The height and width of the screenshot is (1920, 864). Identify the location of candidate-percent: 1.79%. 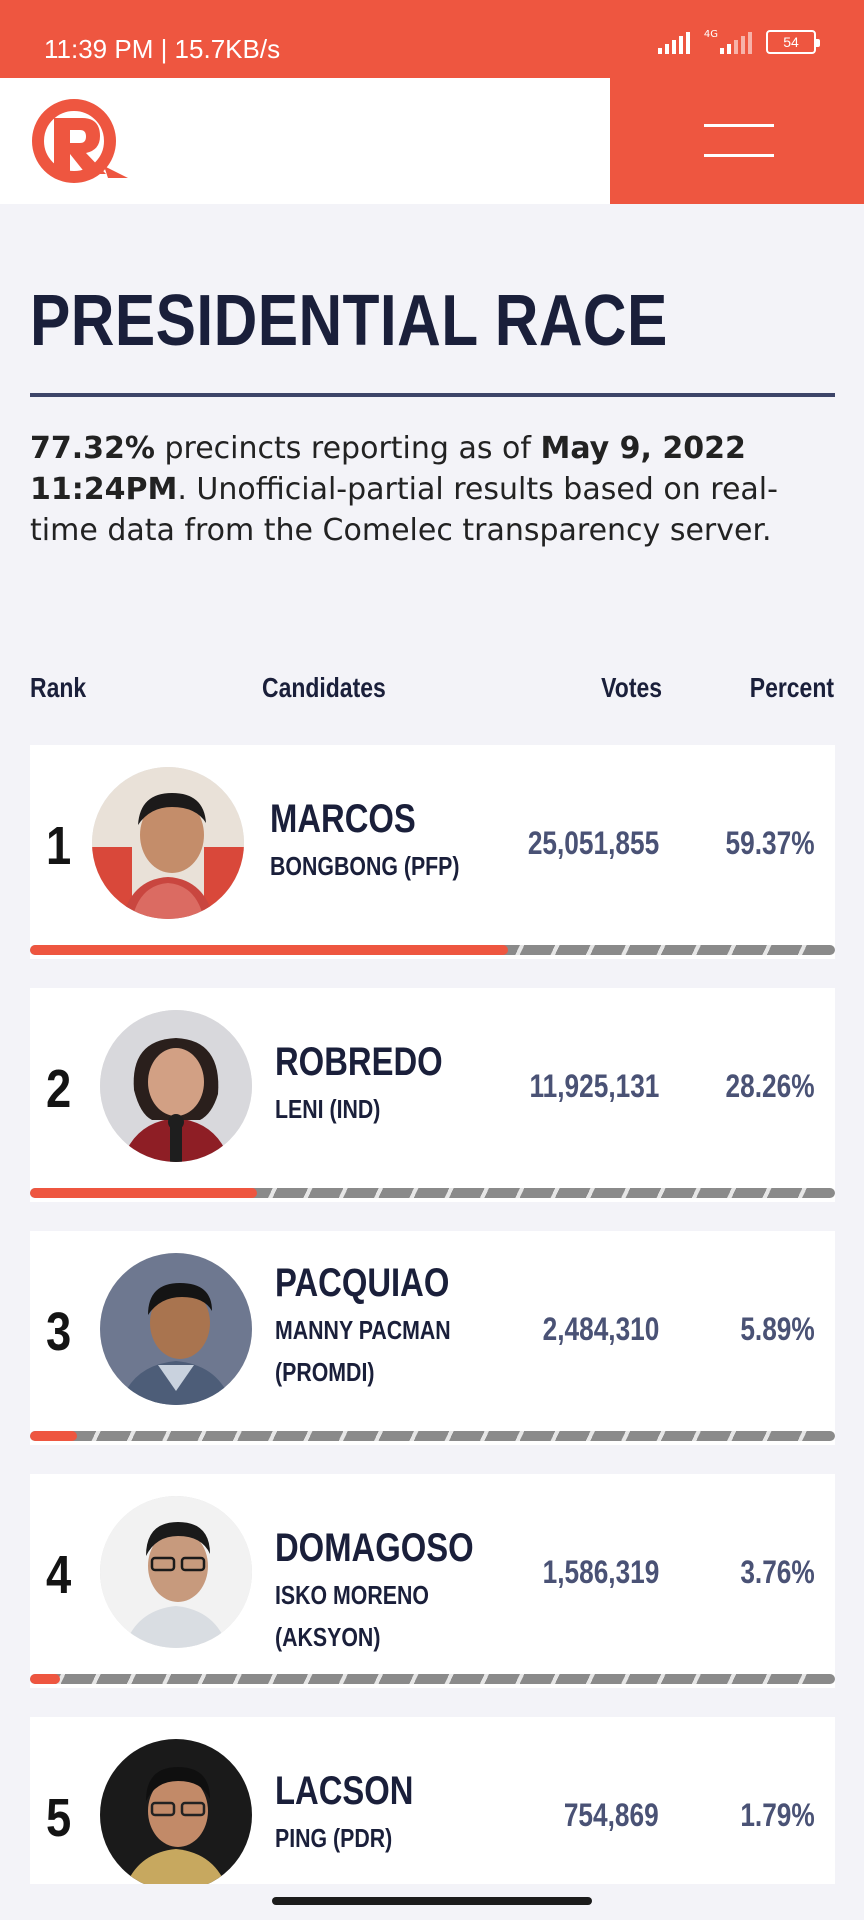
(777, 1815).